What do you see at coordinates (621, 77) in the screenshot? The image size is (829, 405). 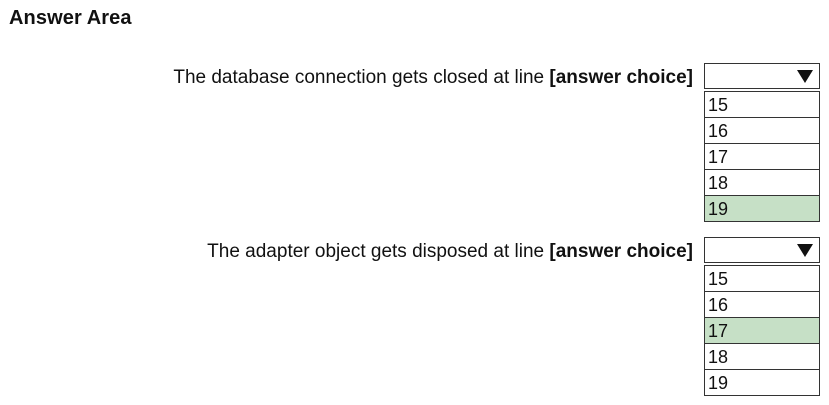 I see `question-1-choice-label: [answer choice]` at bounding box center [621, 77].